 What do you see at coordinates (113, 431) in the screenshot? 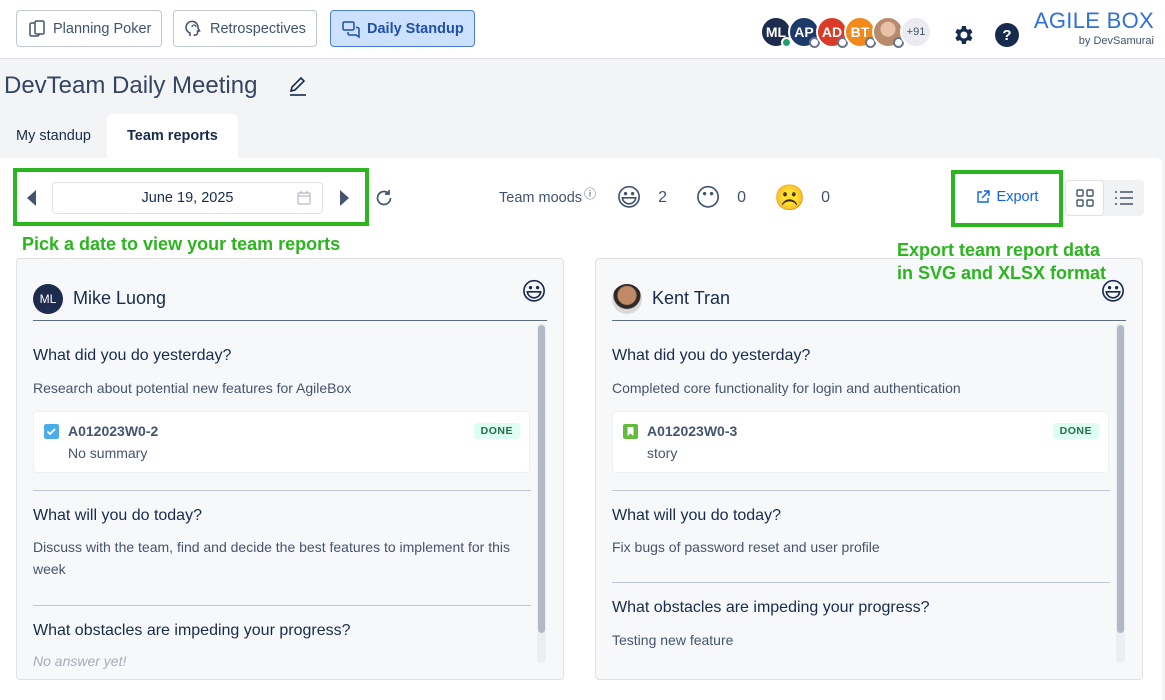
I see `issue-key: A012023W0-2` at bounding box center [113, 431].